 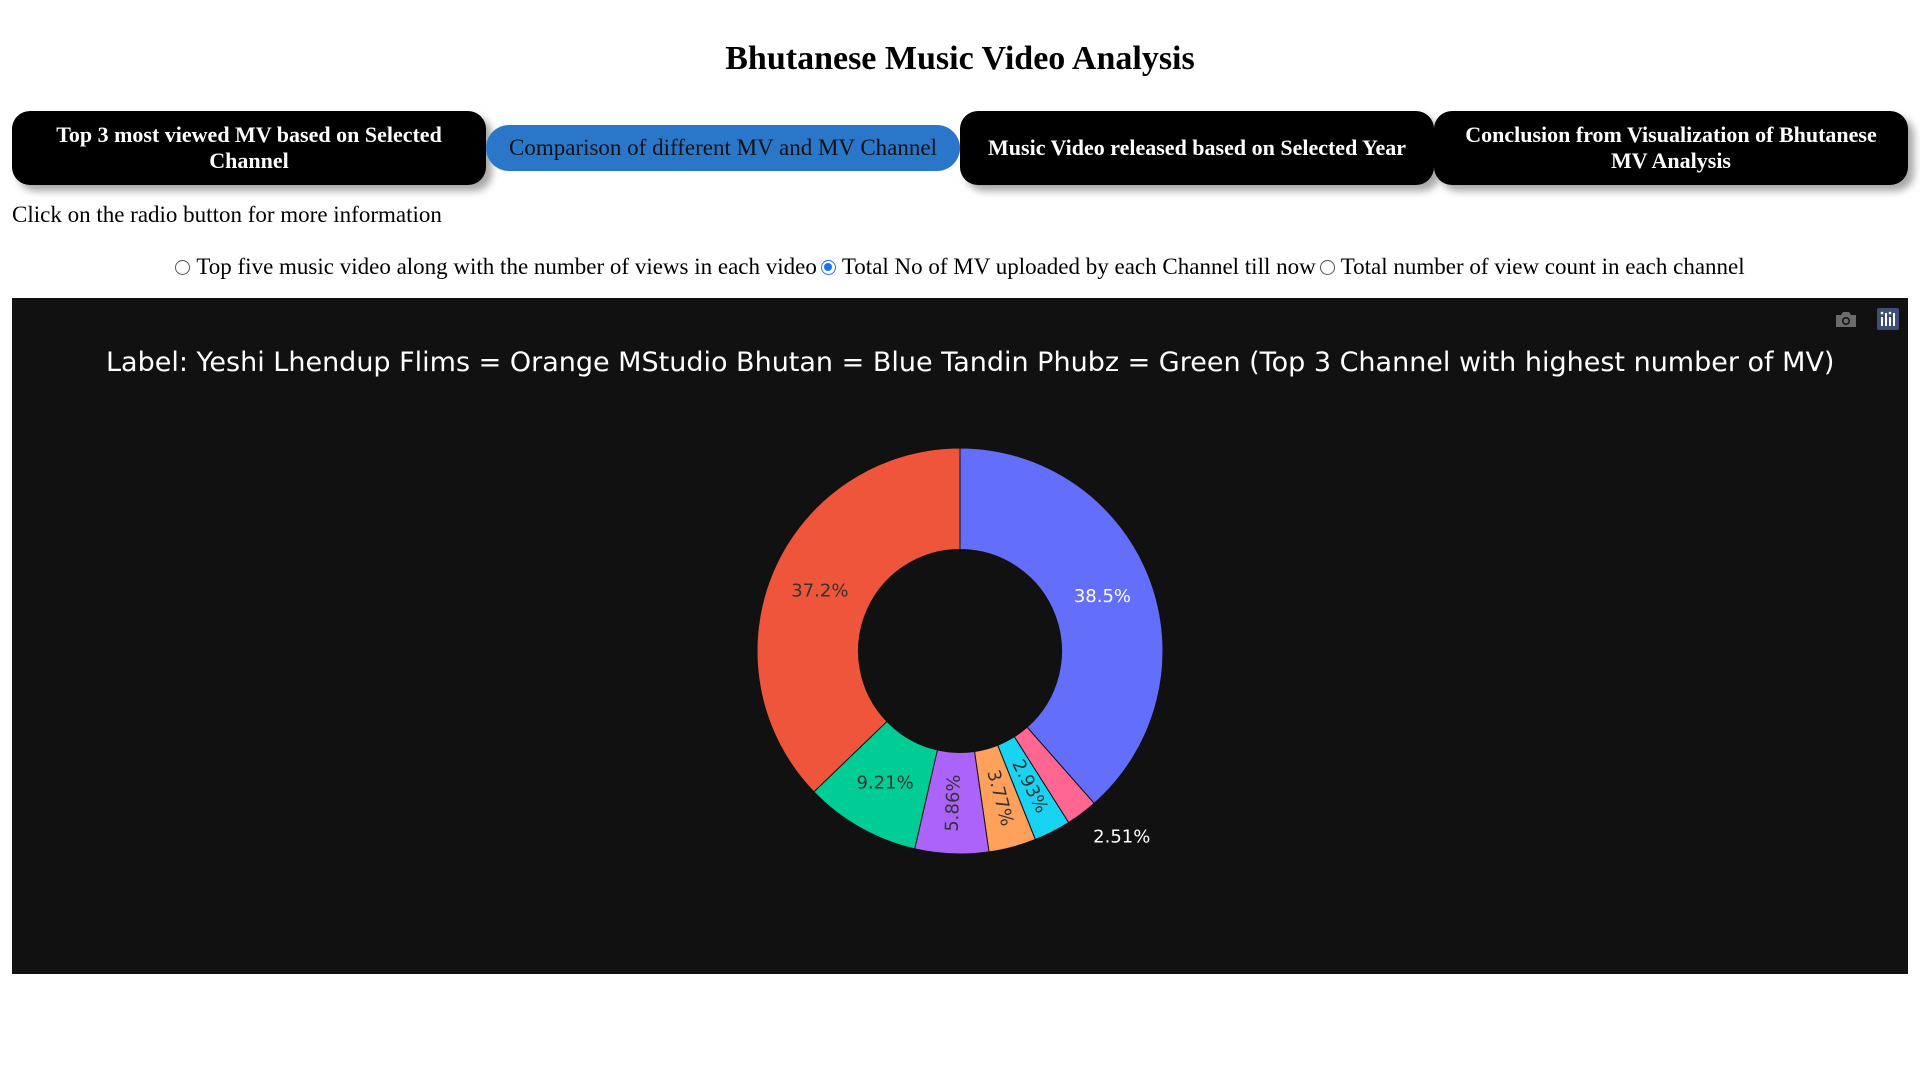 I want to click on slice-label: 38.5%, so click(x=1102, y=596).